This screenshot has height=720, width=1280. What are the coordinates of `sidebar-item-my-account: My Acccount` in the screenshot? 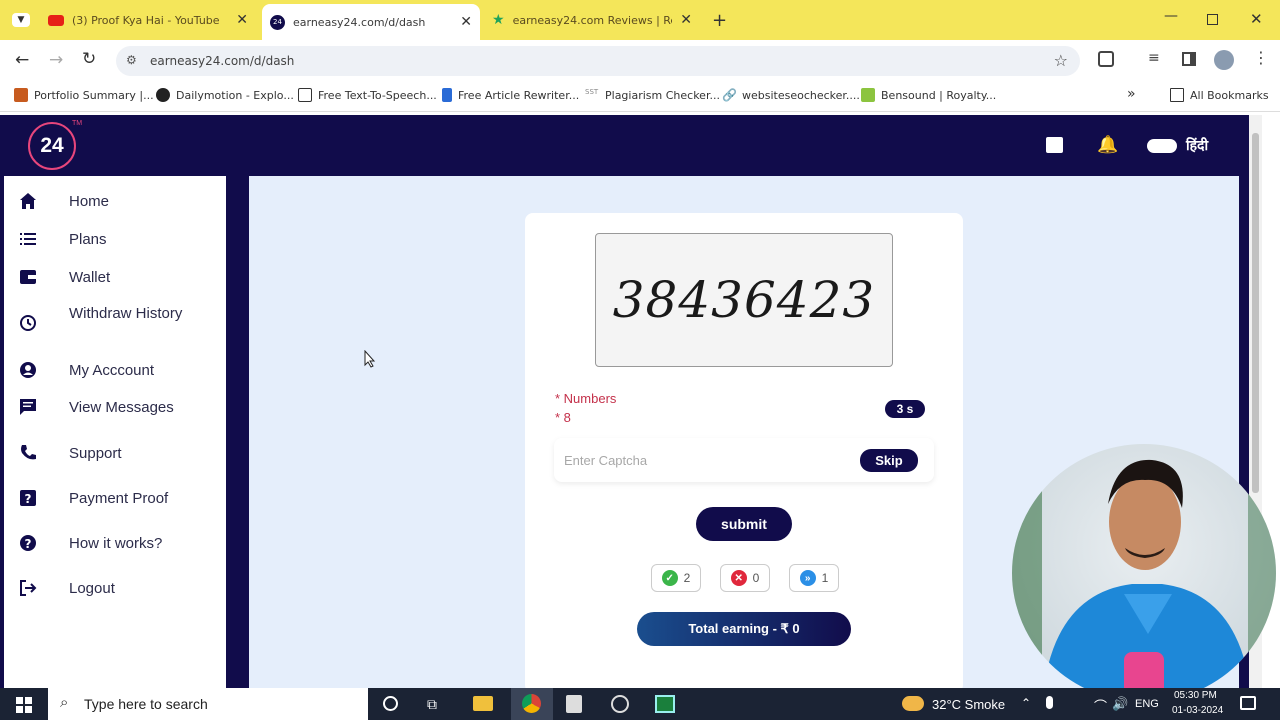 It's located at (115, 372).